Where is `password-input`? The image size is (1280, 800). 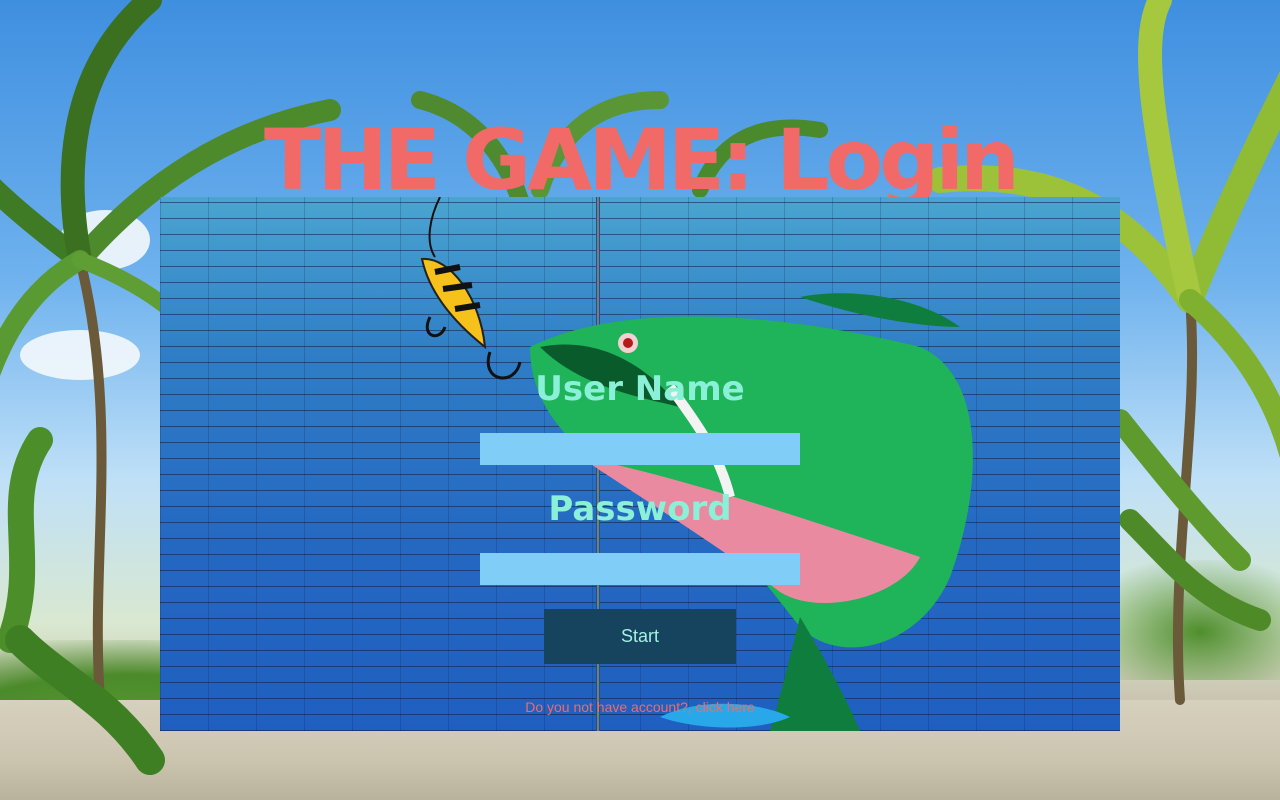
password-input is located at coordinates (640, 569).